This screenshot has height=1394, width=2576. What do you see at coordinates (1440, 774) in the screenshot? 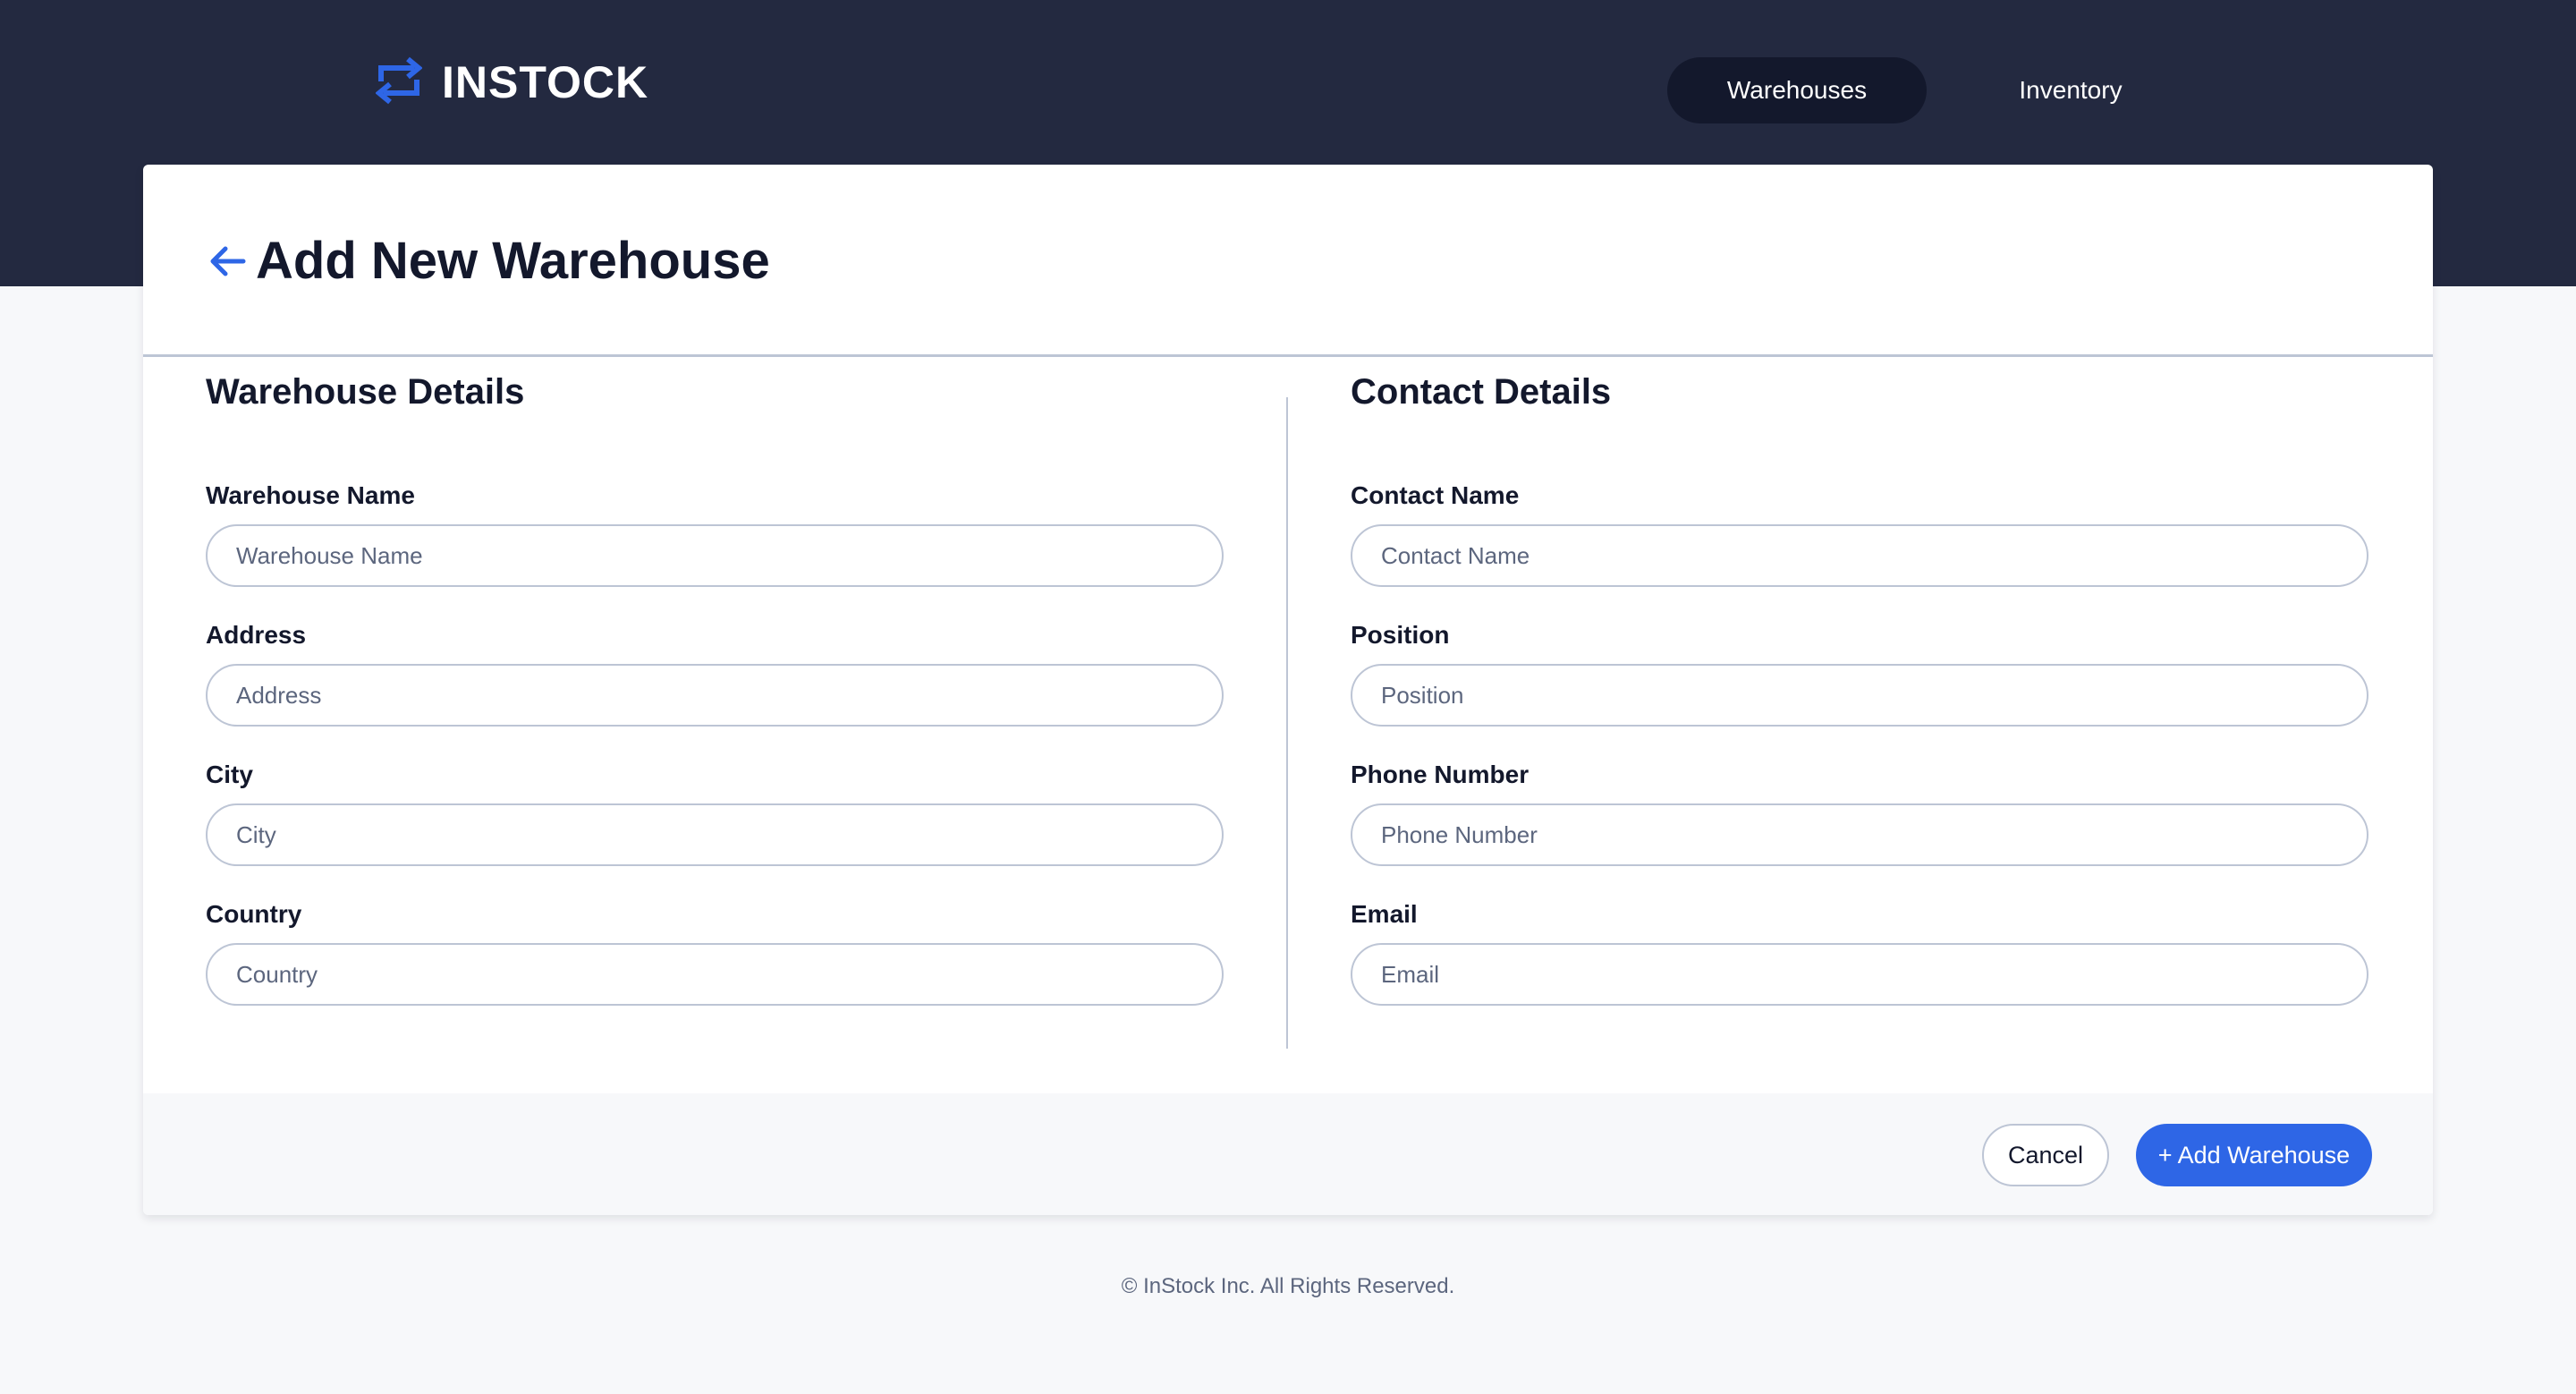
I see `phone-number-label: Phone Number` at bounding box center [1440, 774].